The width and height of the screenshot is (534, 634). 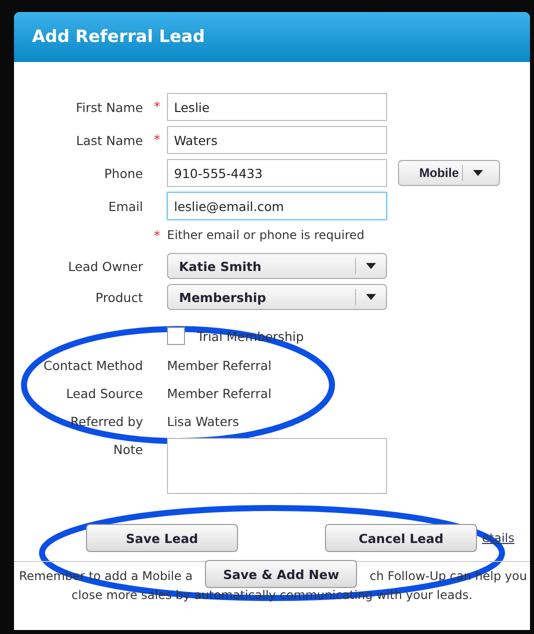 I want to click on checkbox, so click(x=176, y=336).